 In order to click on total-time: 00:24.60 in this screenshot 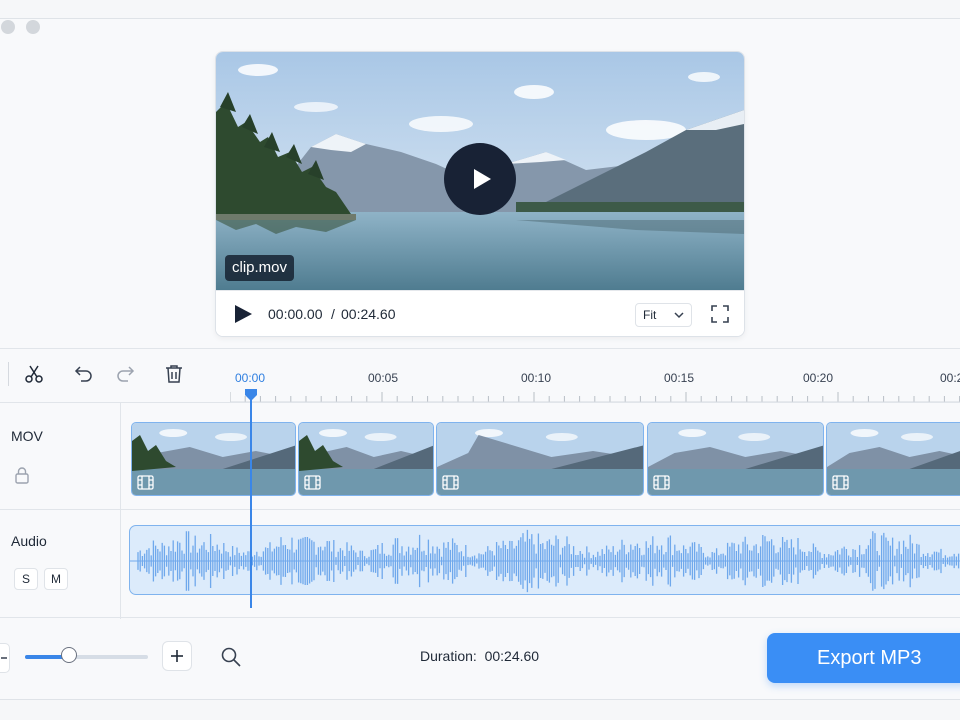, I will do `click(368, 314)`.